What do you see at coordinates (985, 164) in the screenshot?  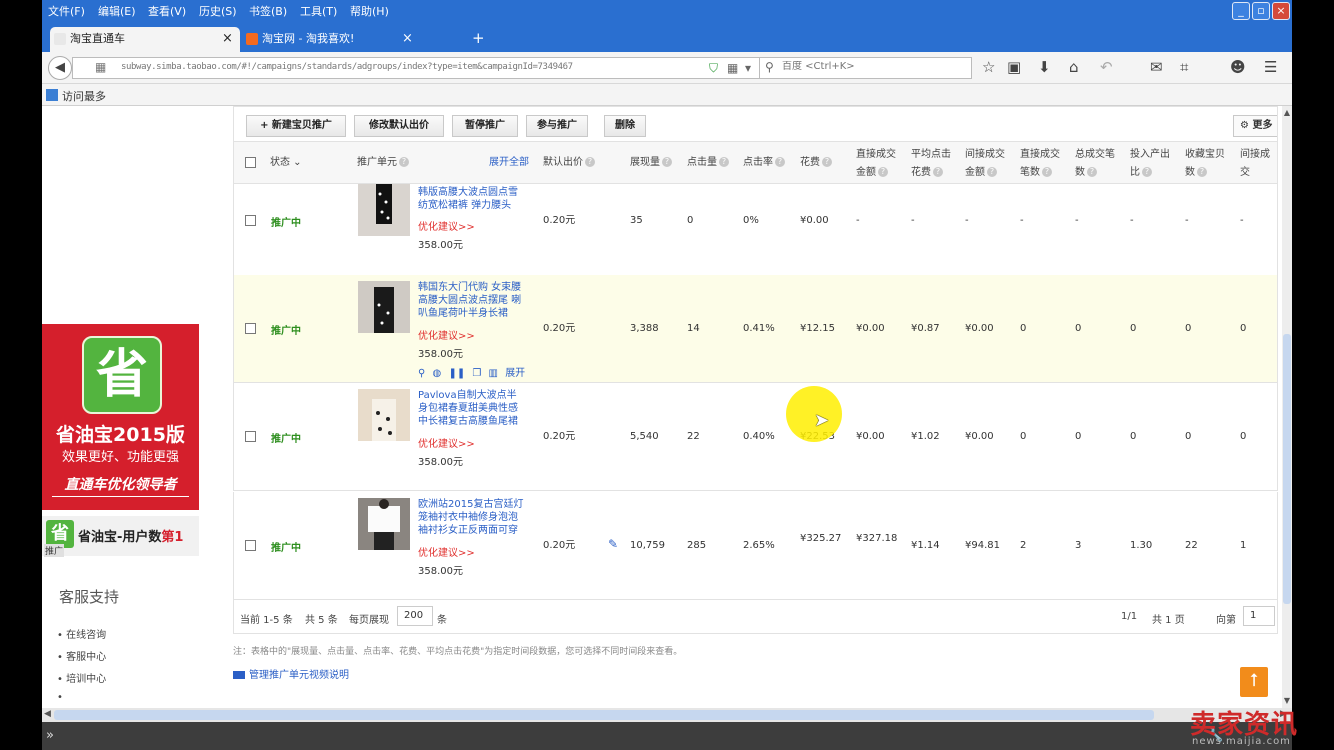 I see `header-indirect-amount: 间接成交 金额?` at bounding box center [985, 164].